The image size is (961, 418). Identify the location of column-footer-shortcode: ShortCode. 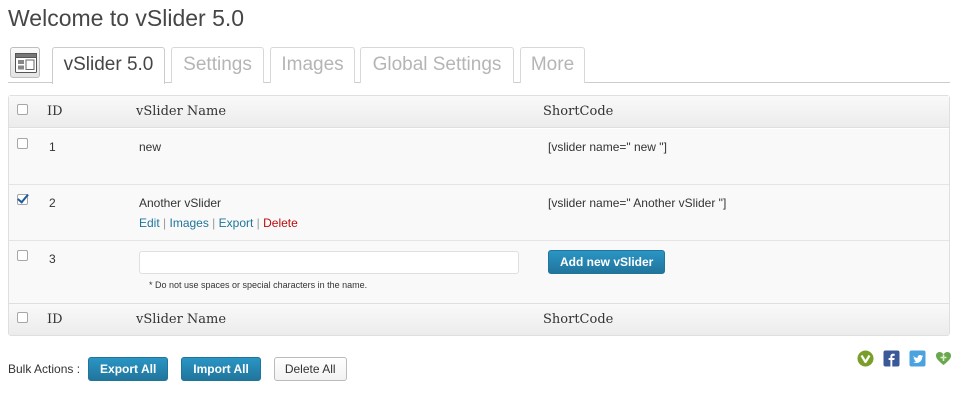
(745, 319).